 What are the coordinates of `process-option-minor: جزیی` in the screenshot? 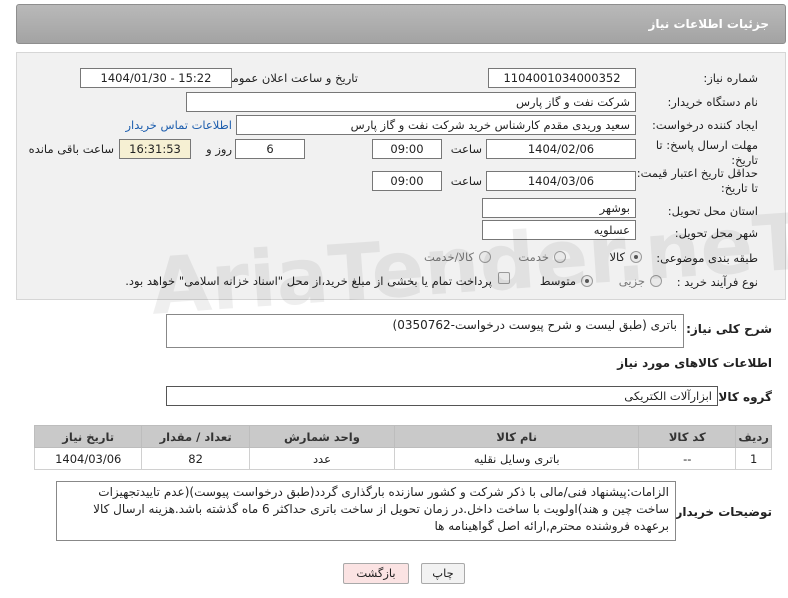 It's located at (631, 281).